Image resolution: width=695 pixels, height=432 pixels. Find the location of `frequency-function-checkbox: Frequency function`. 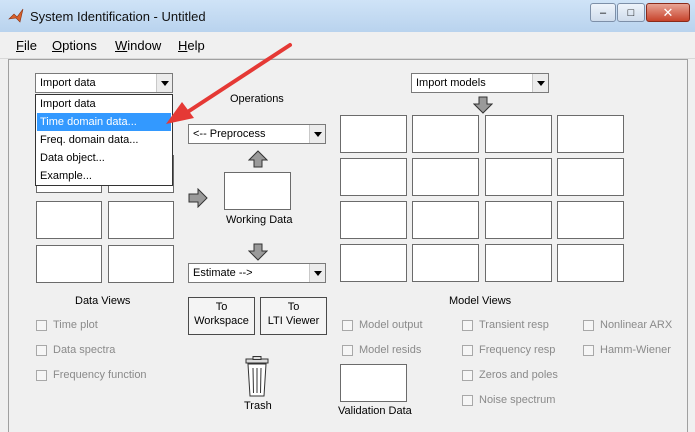

frequency-function-checkbox: Frequency function is located at coordinates (91, 375).